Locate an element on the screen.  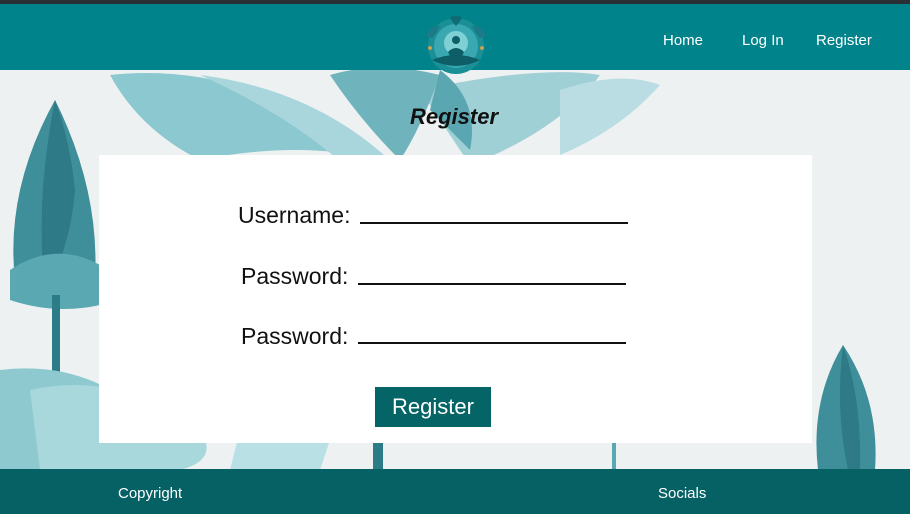
copyright-text: Copyright is located at coordinates (150, 493).